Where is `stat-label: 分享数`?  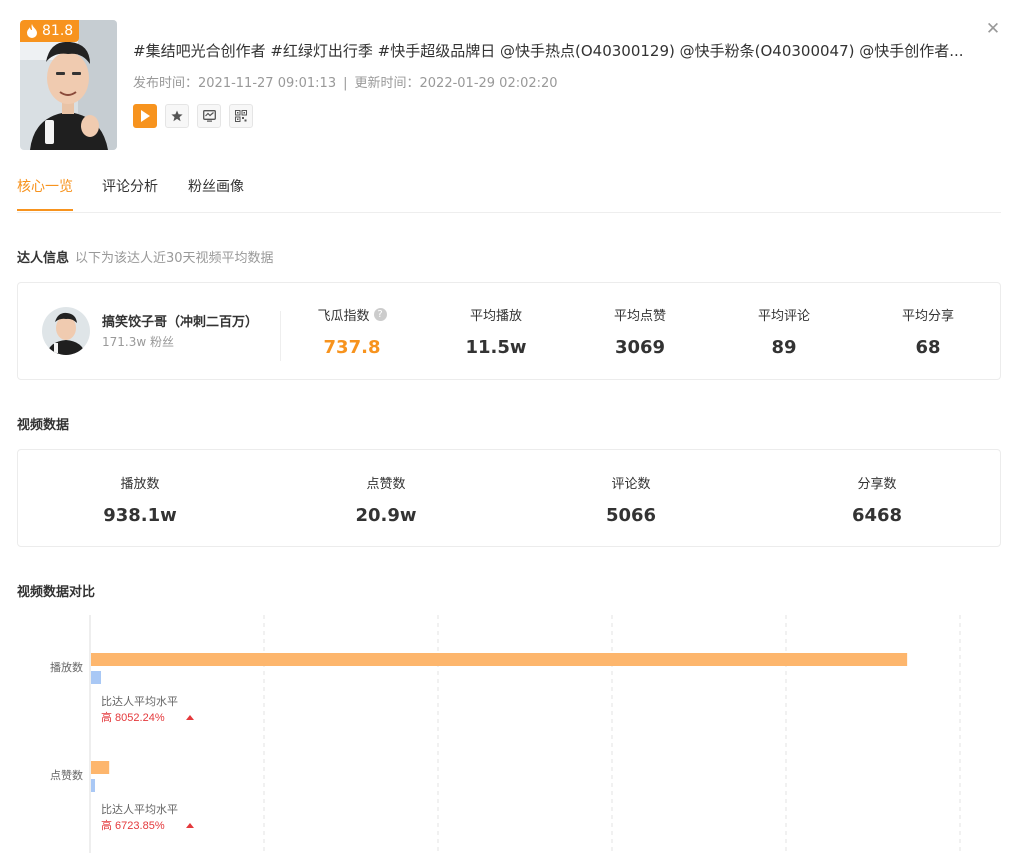
stat-label: 分享数 is located at coordinates (877, 484).